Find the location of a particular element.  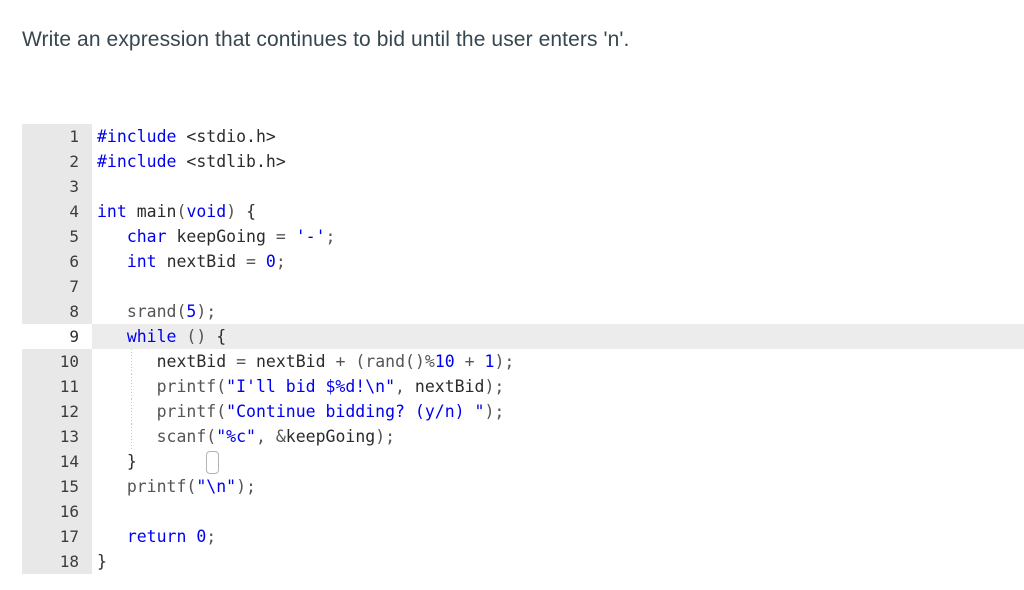

code-token: main is located at coordinates (156, 211).